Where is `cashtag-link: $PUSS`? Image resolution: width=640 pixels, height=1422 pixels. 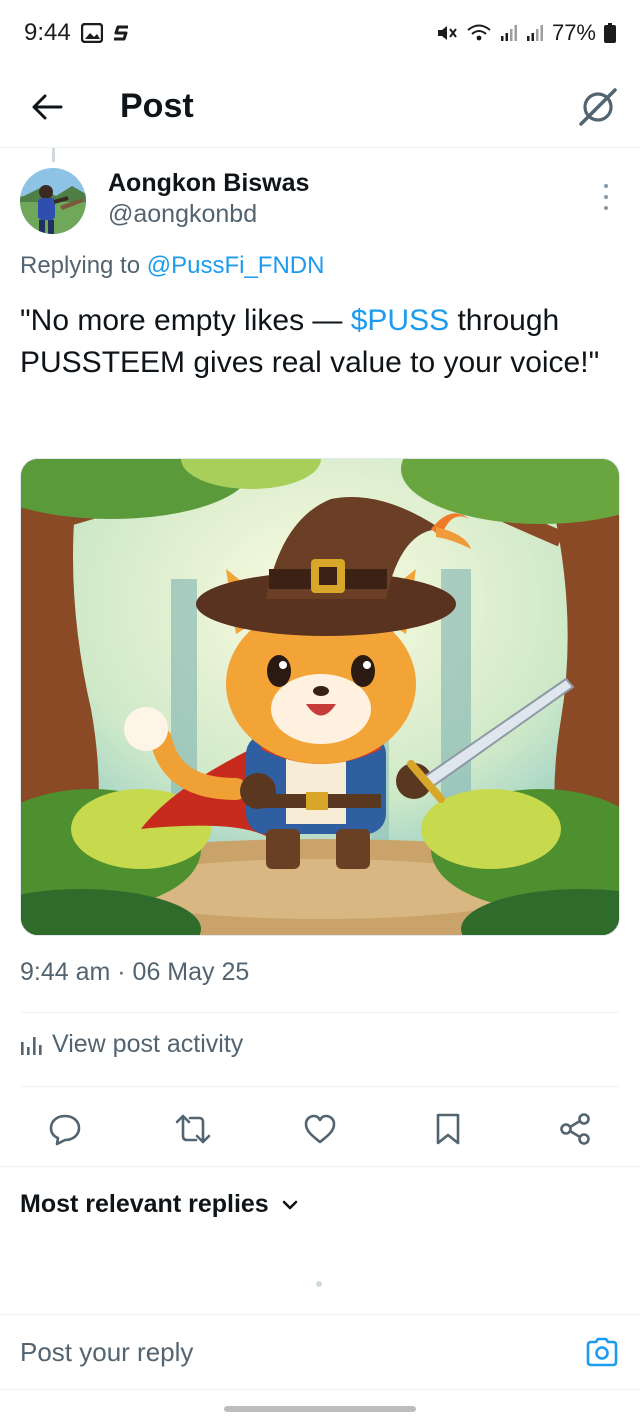 cashtag-link: $PUSS is located at coordinates (400, 320).